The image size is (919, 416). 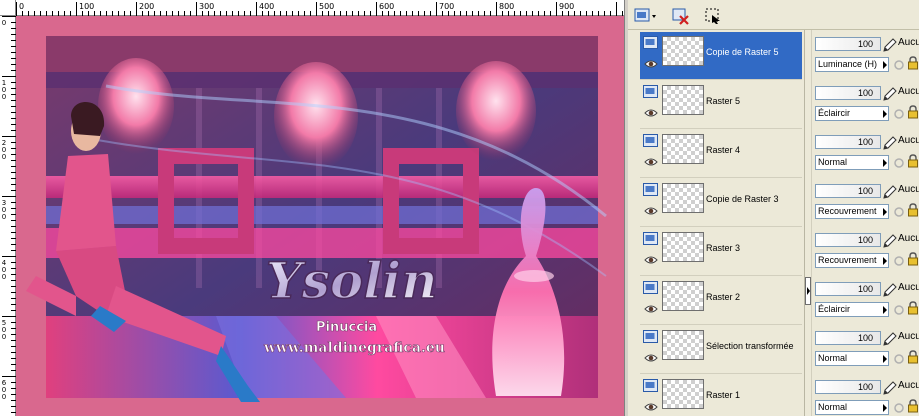 I want to click on layer-row: Raster 1, so click(x=721, y=395).